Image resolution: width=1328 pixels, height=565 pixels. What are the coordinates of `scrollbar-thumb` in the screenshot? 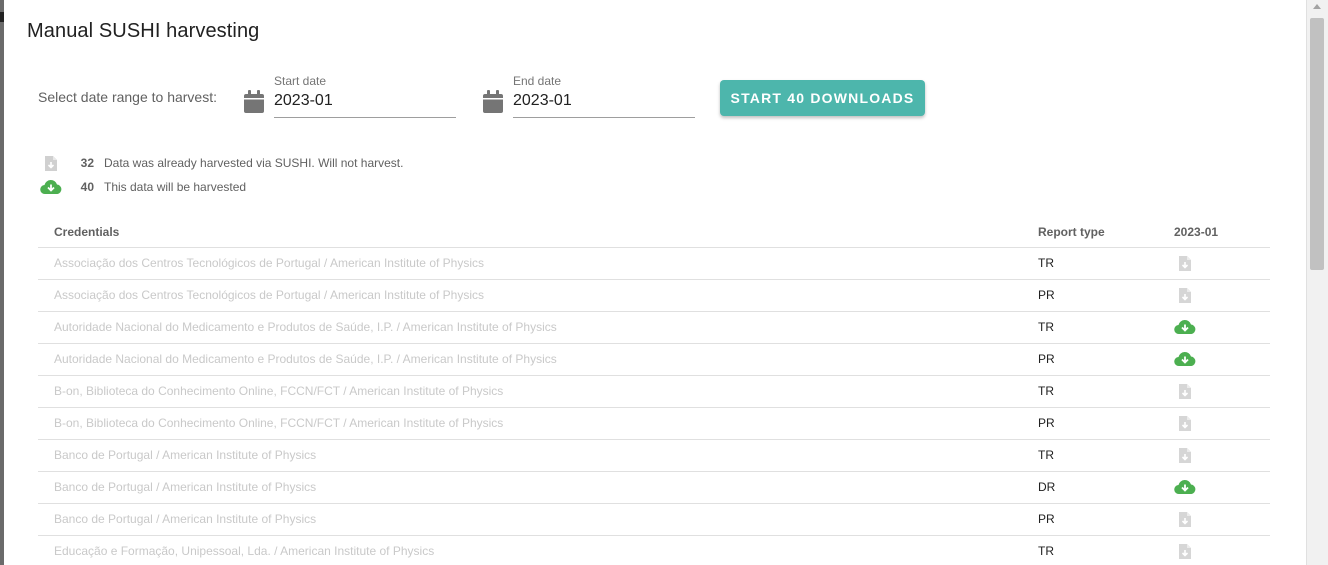 It's located at (1317, 144).